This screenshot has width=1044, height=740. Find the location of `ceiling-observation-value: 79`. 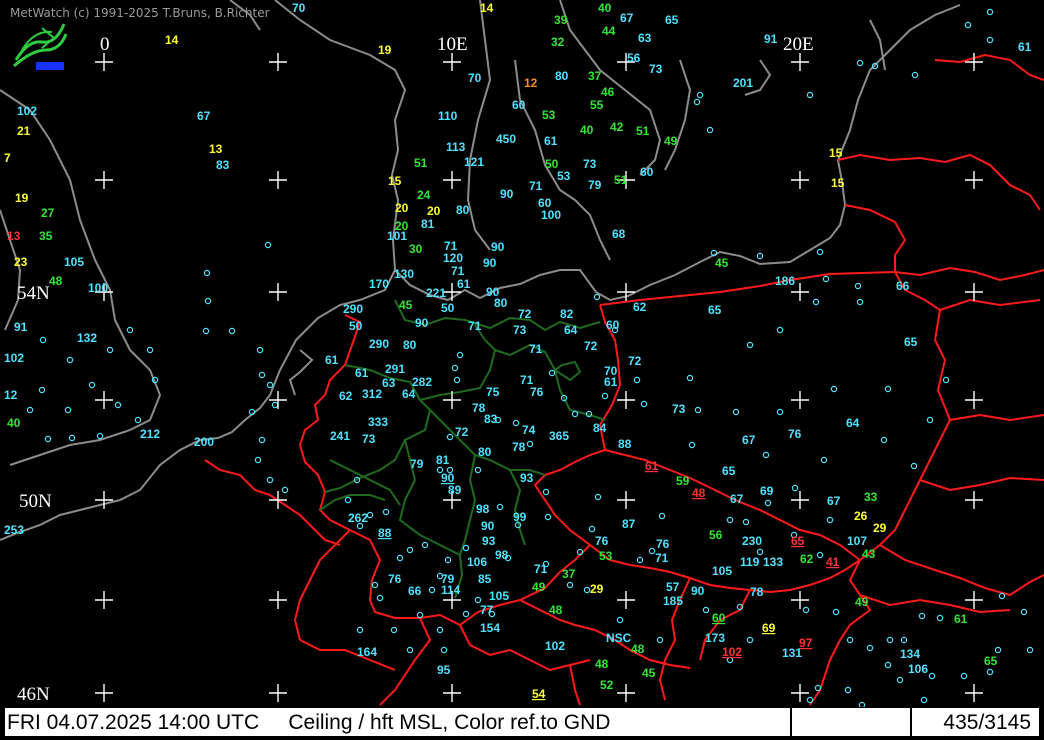

ceiling-observation-value: 79 is located at coordinates (417, 464).